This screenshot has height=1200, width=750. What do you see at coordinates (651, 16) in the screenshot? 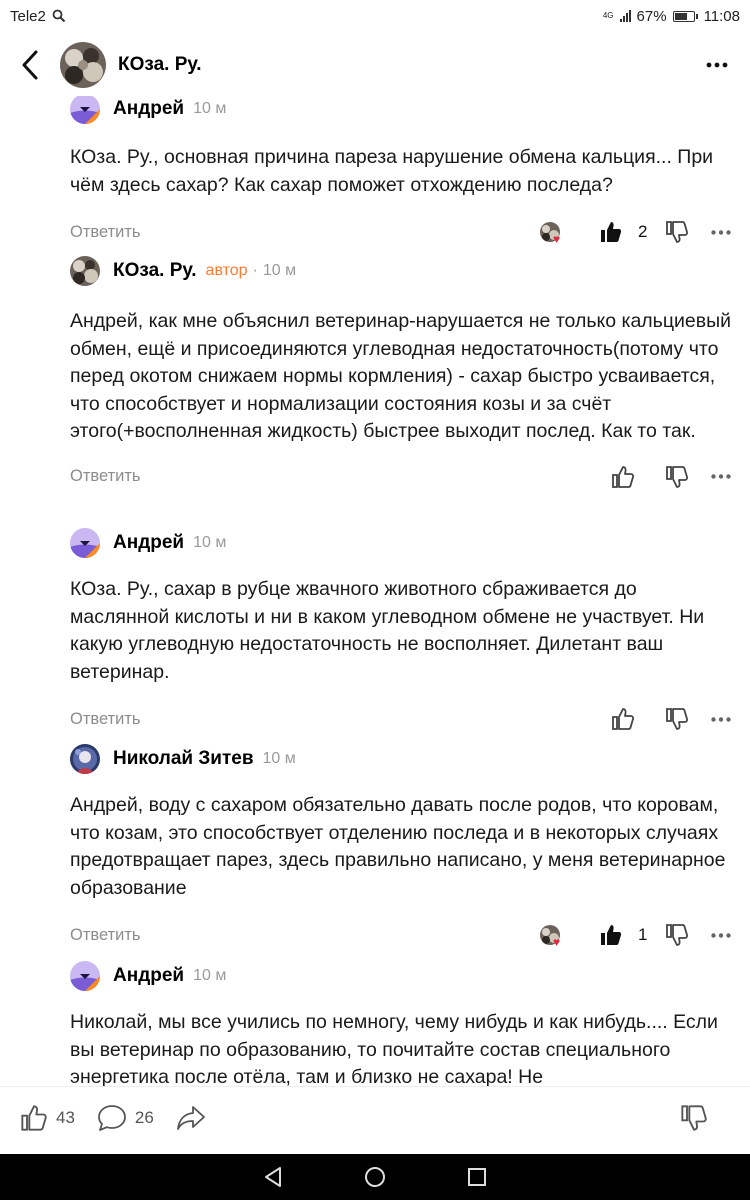
I see `battery-percent: 67%` at bounding box center [651, 16].